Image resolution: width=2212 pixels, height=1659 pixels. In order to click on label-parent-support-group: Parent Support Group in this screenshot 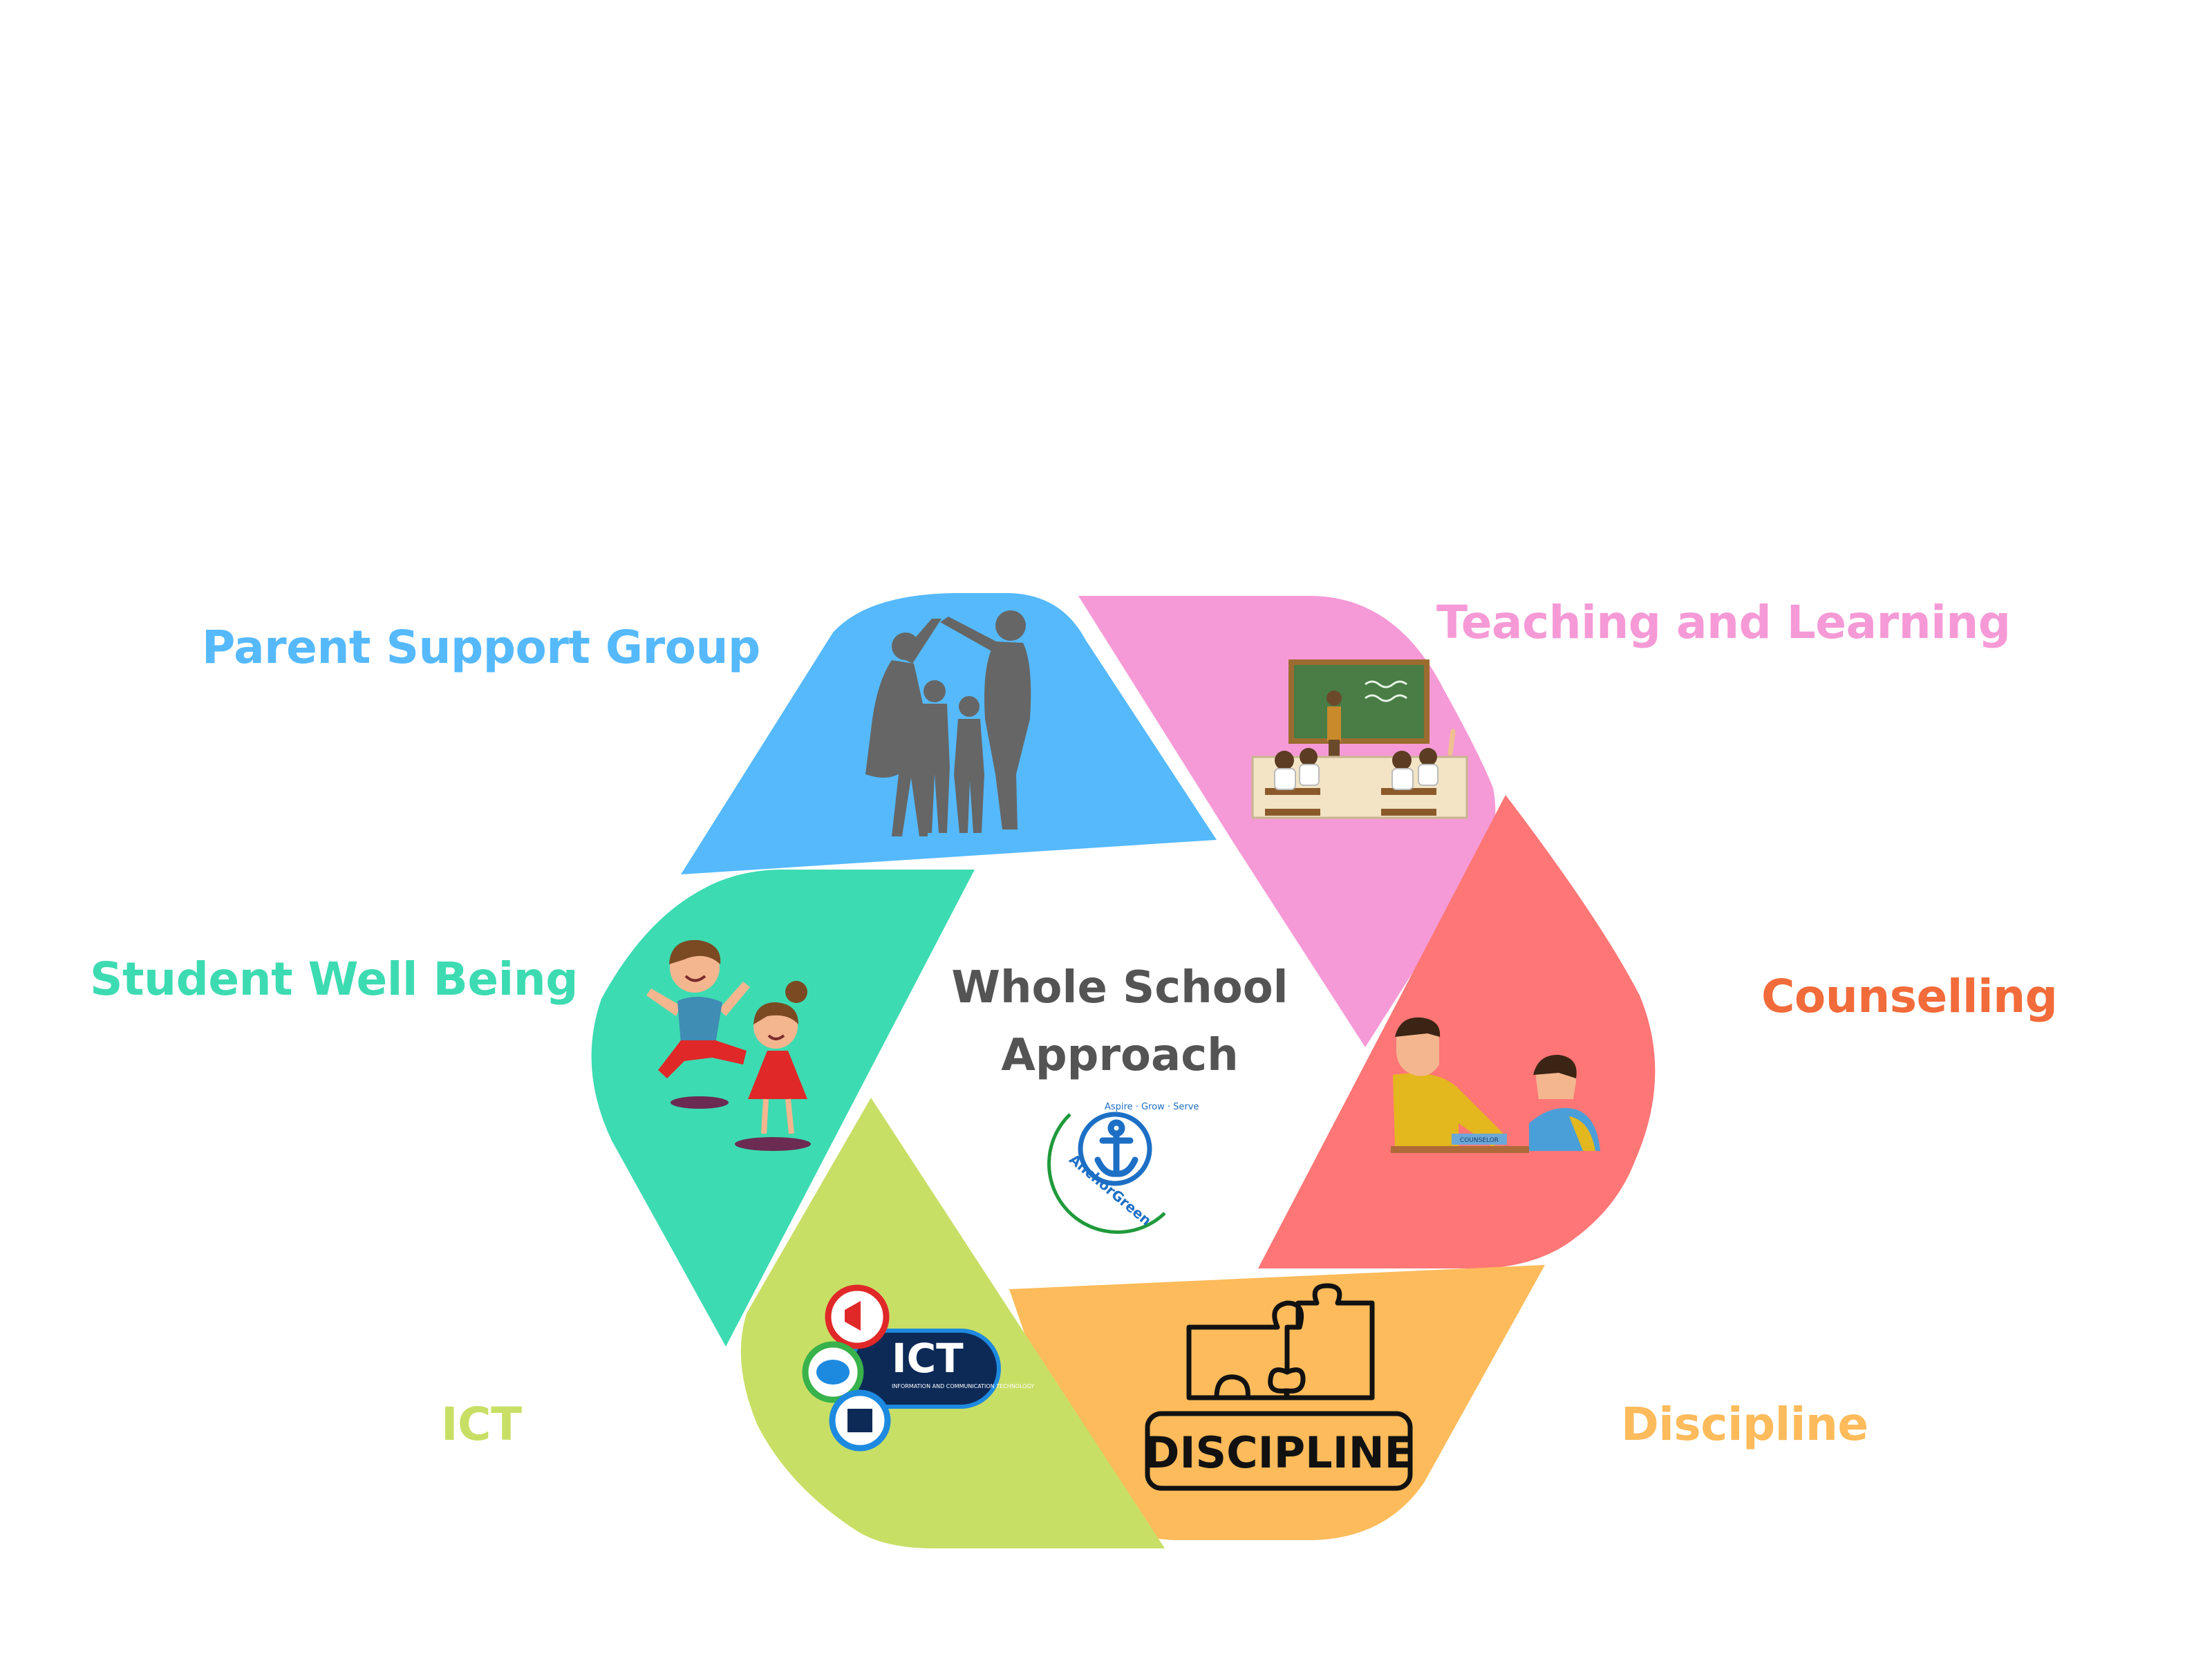, I will do `click(481, 647)`.